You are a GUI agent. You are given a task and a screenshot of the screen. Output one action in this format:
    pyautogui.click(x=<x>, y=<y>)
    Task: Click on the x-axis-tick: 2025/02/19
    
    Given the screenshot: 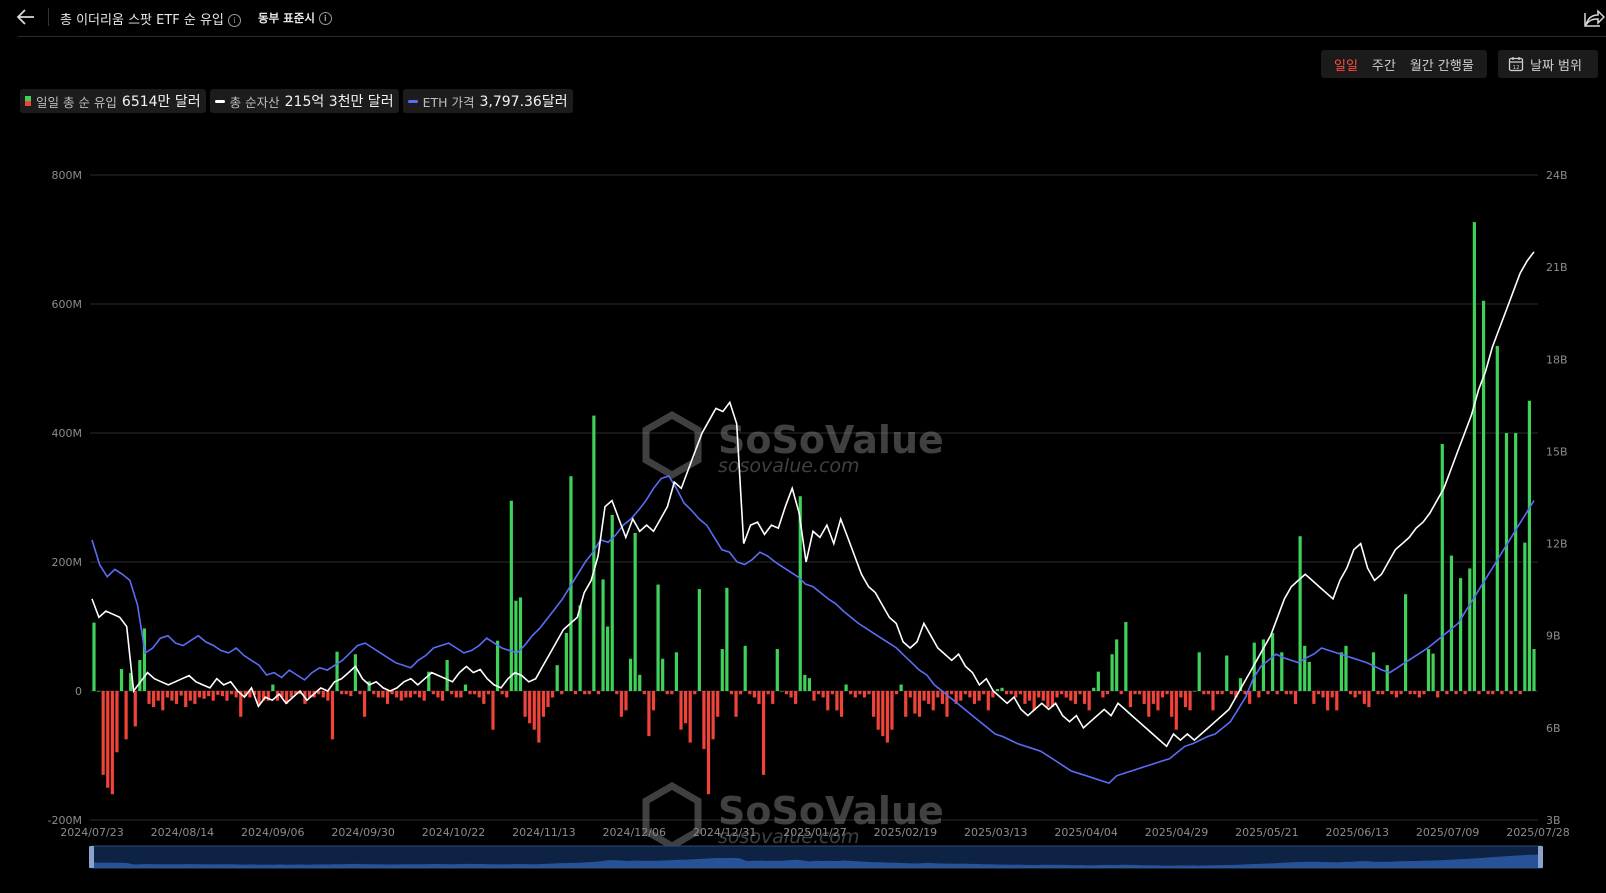 What is the action you would take?
    pyautogui.click(x=905, y=832)
    